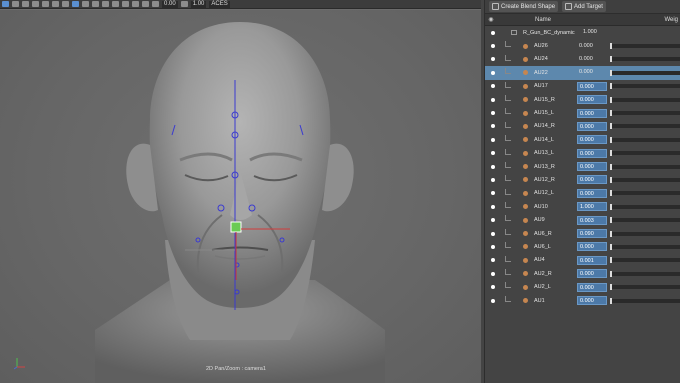  I want to click on grid-icon, so click(35, 4).